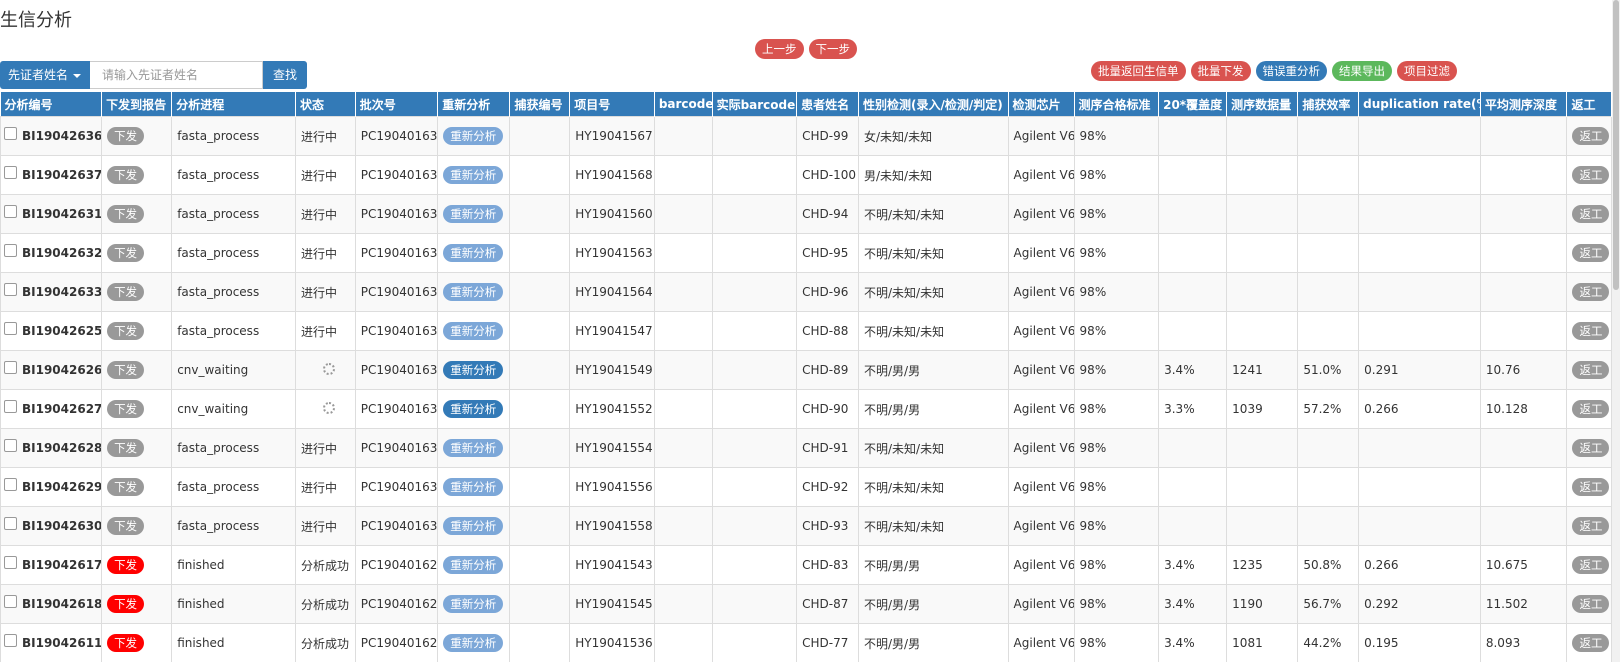 This screenshot has width=1620, height=662. Describe the element at coordinates (754, 175) in the screenshot. I see `actual-barcode-cell` at that location.